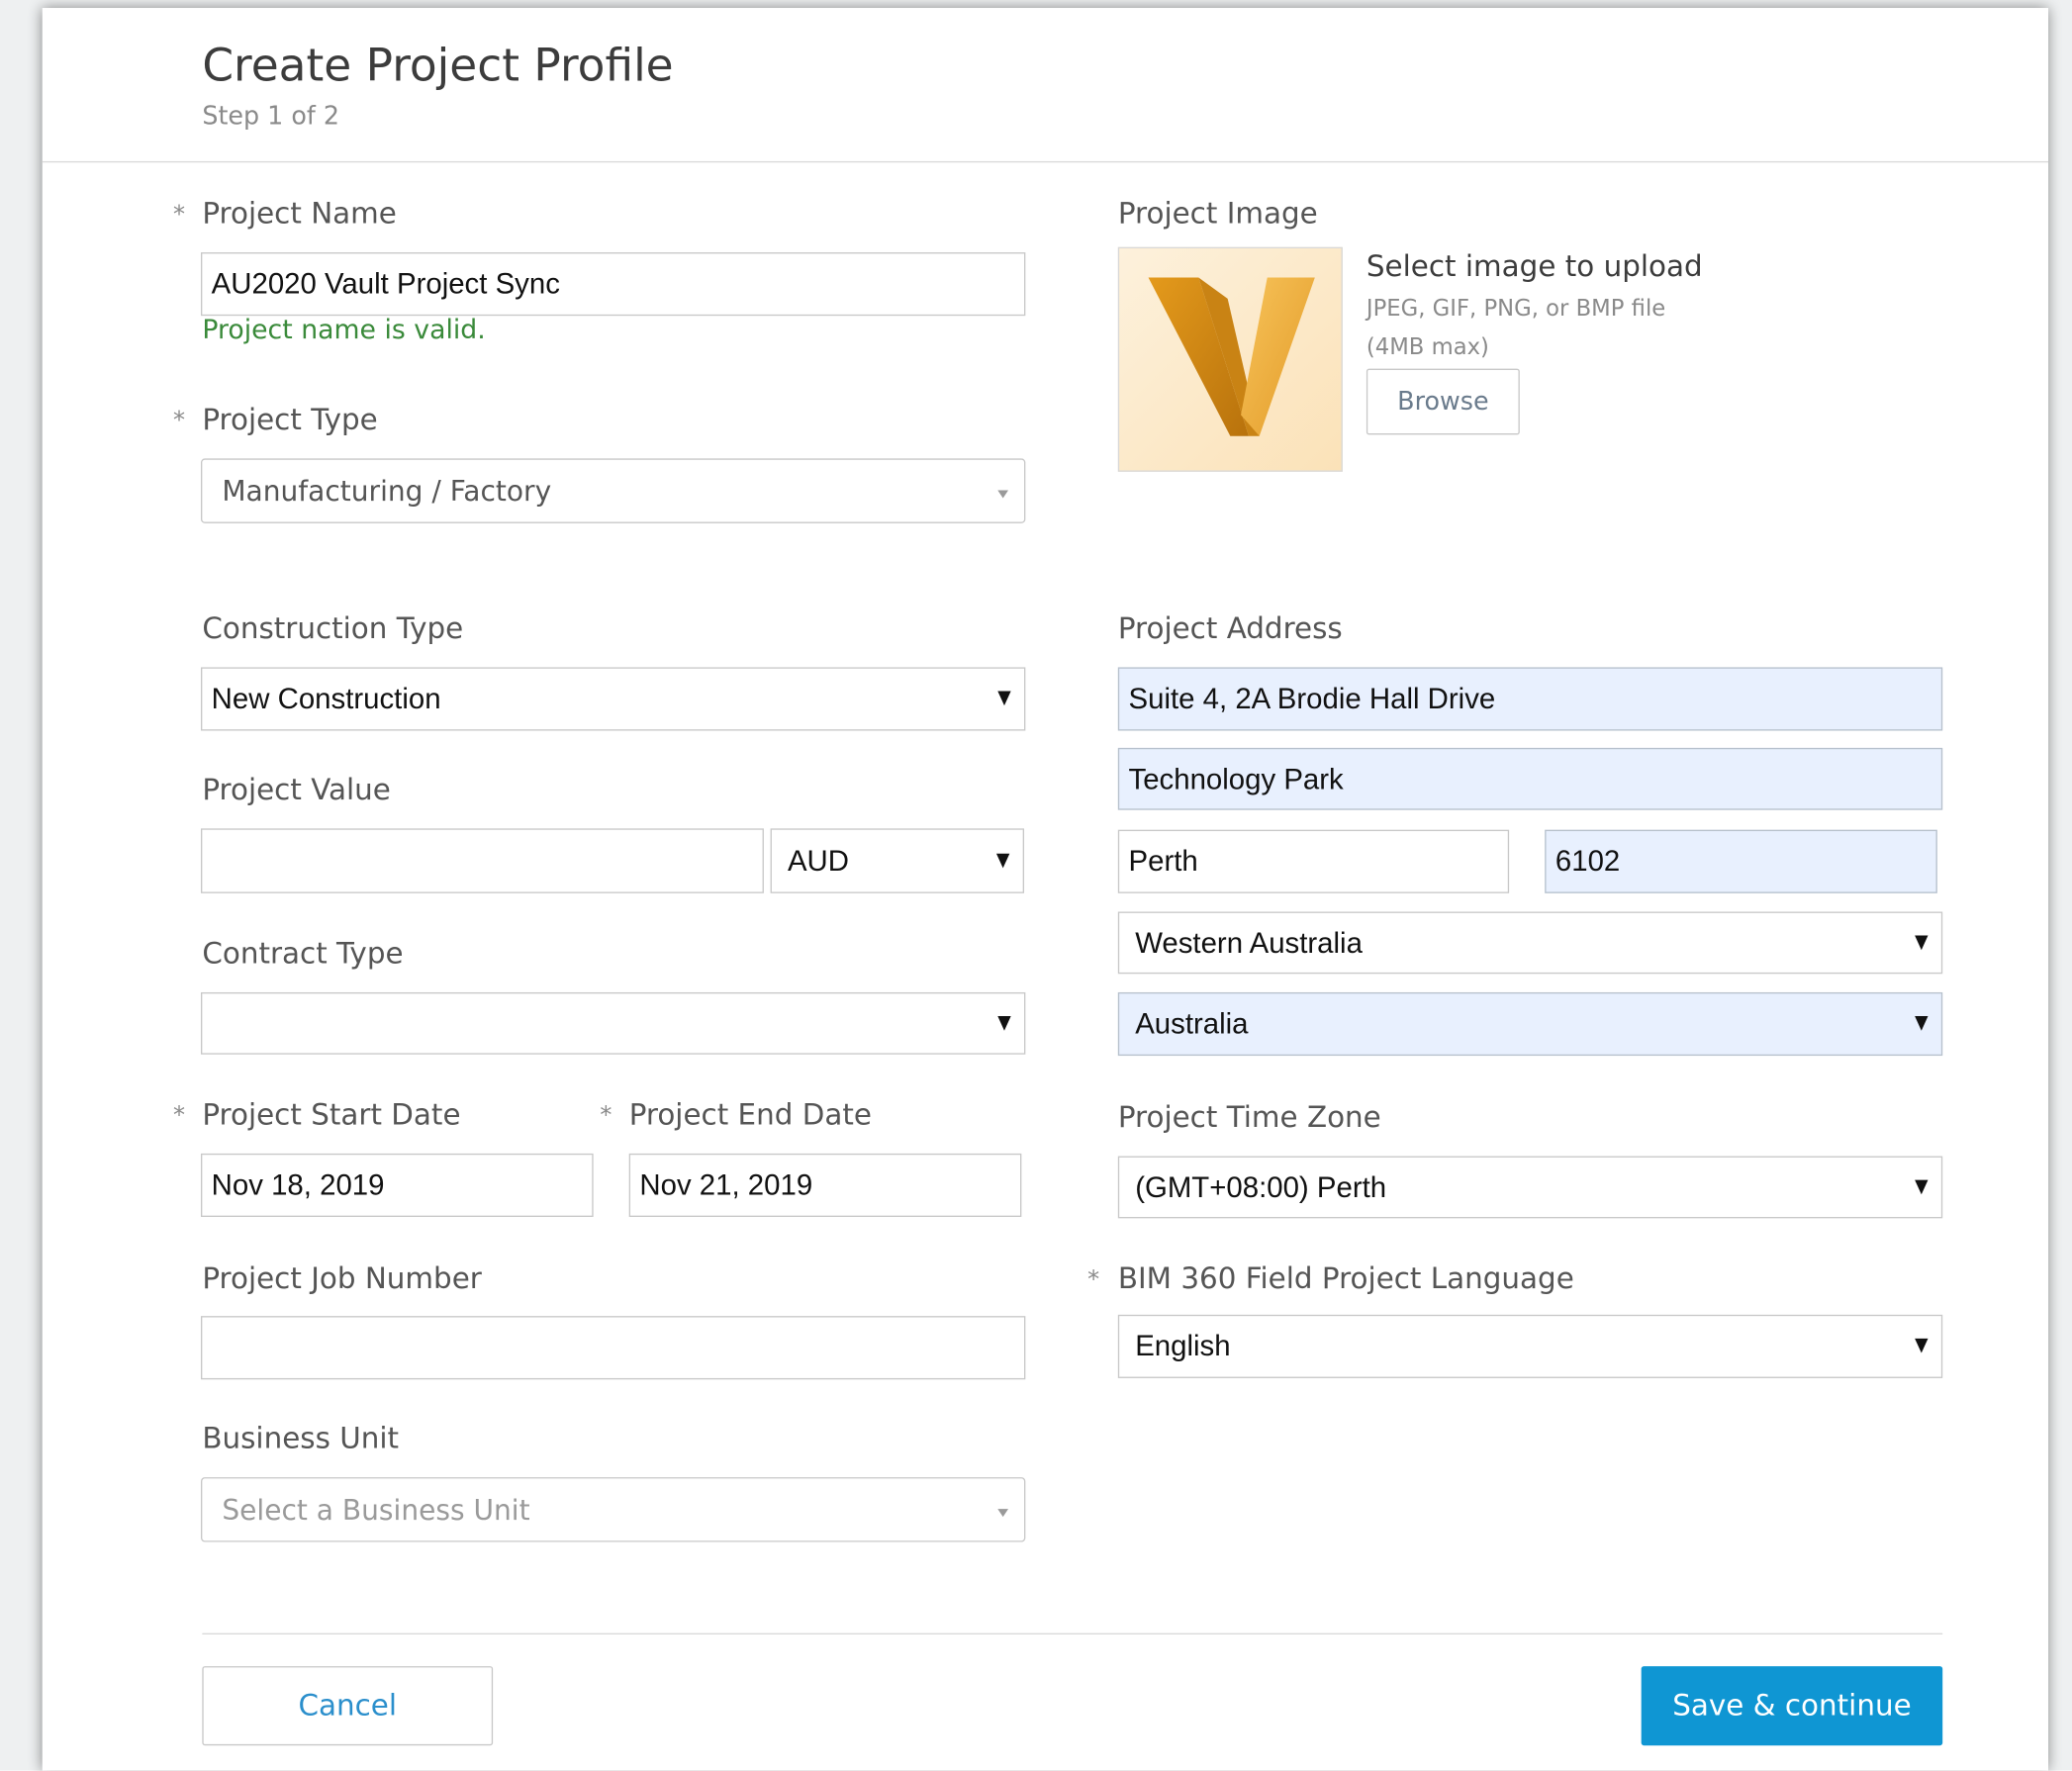 This screenshot has height=1771, width=2072. Describe the element at coordinates (1792, 1706) in the screenshot. I see `save-continue-button: Save & continue` at that location.